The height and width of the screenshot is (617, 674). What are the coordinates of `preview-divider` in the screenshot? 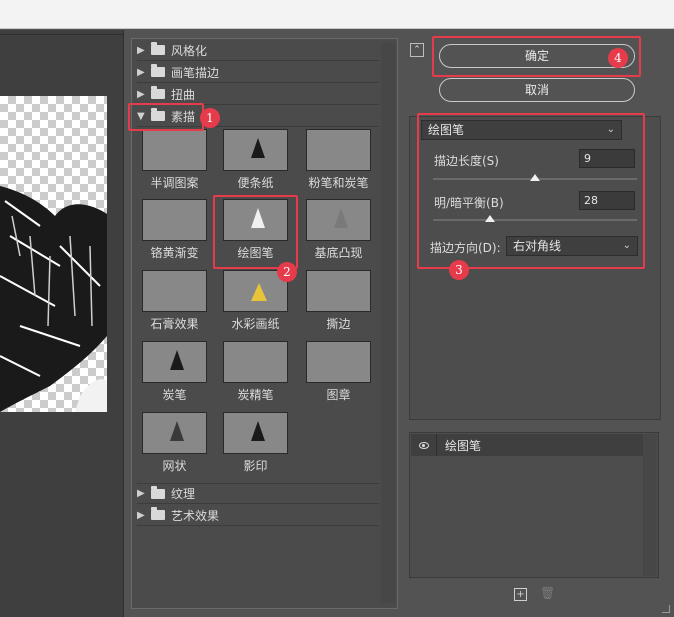 It's located at (62, 34).